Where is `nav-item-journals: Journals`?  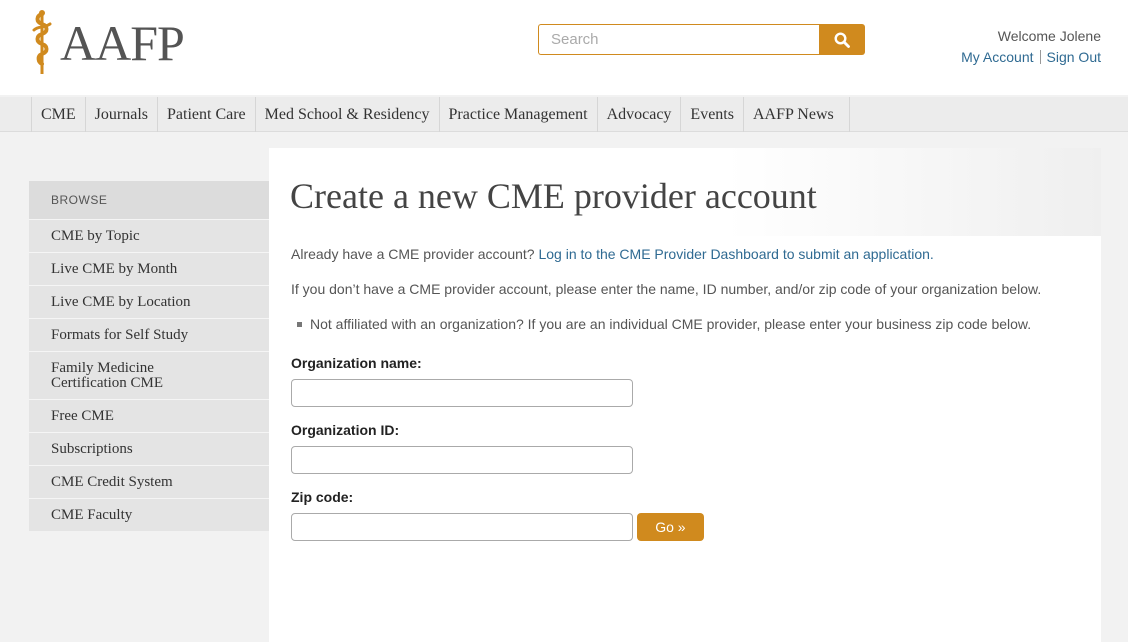 nav-item-journals: Journals is located at coordinates (120, 114).